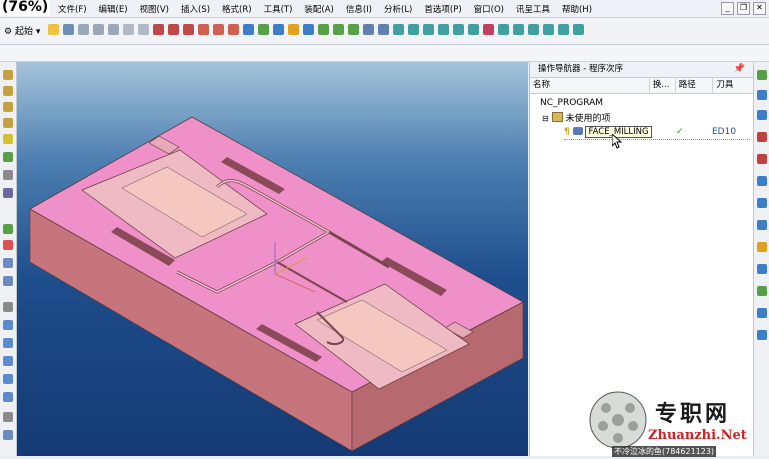  What do you see at coordinates (724, 132) in the screenshot?
I see `tool-name: ED10` at bounding box center [724, 132].